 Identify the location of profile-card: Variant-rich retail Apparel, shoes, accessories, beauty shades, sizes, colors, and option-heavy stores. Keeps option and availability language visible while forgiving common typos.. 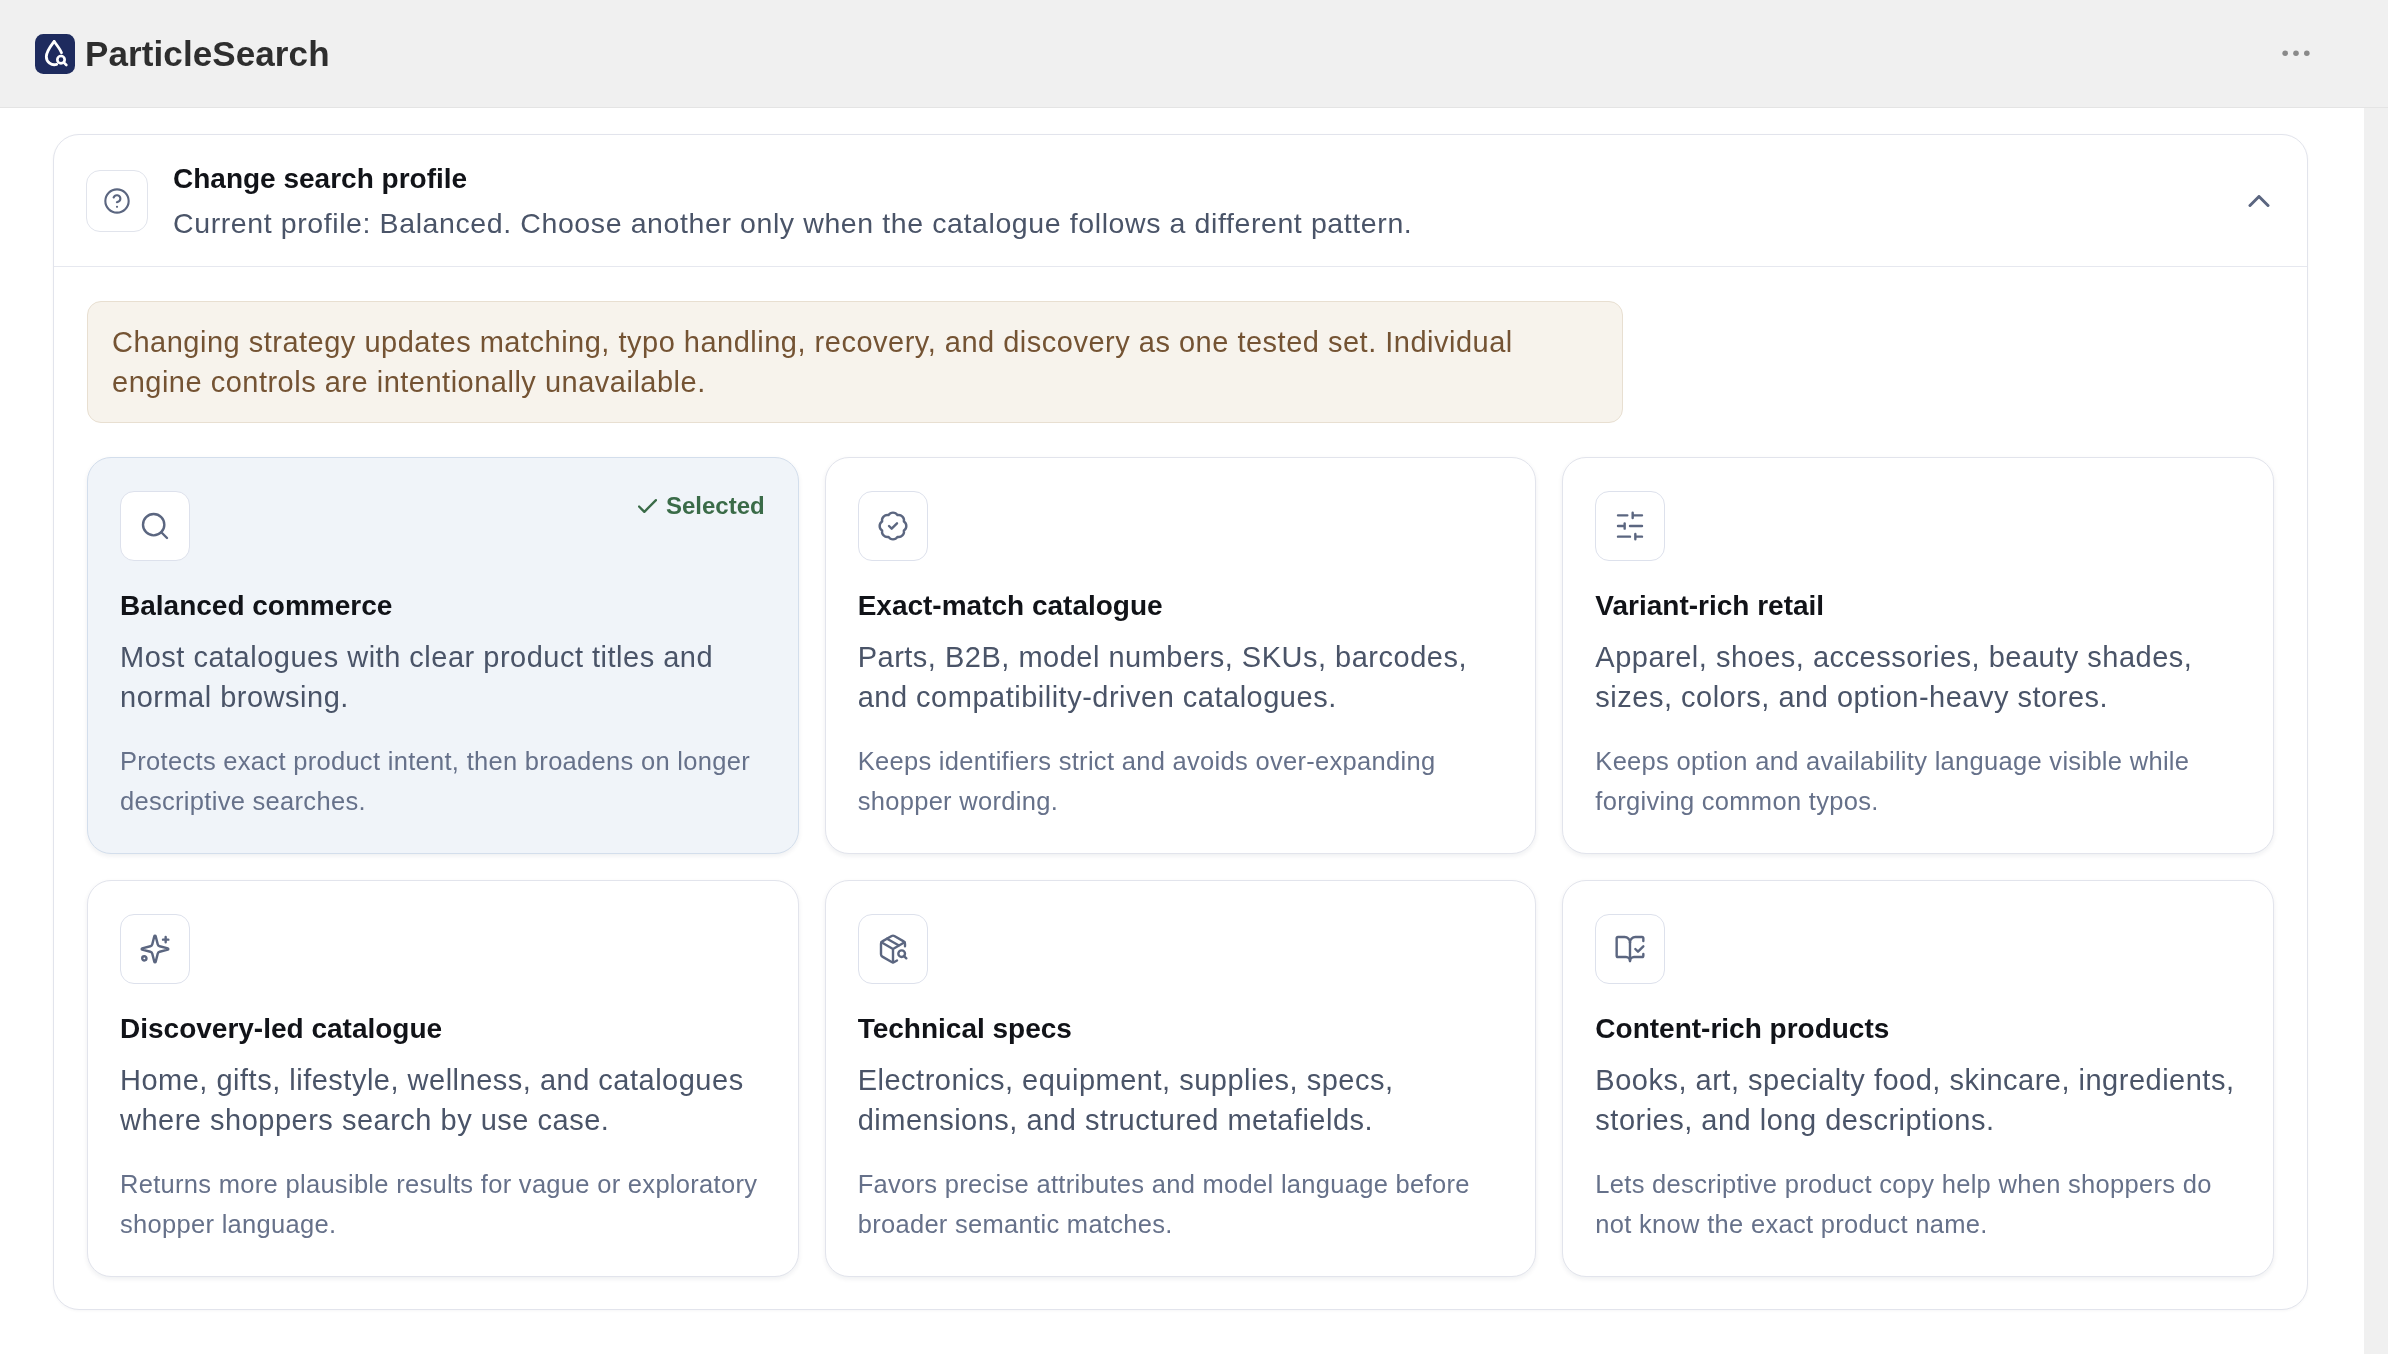
(1918, 655).